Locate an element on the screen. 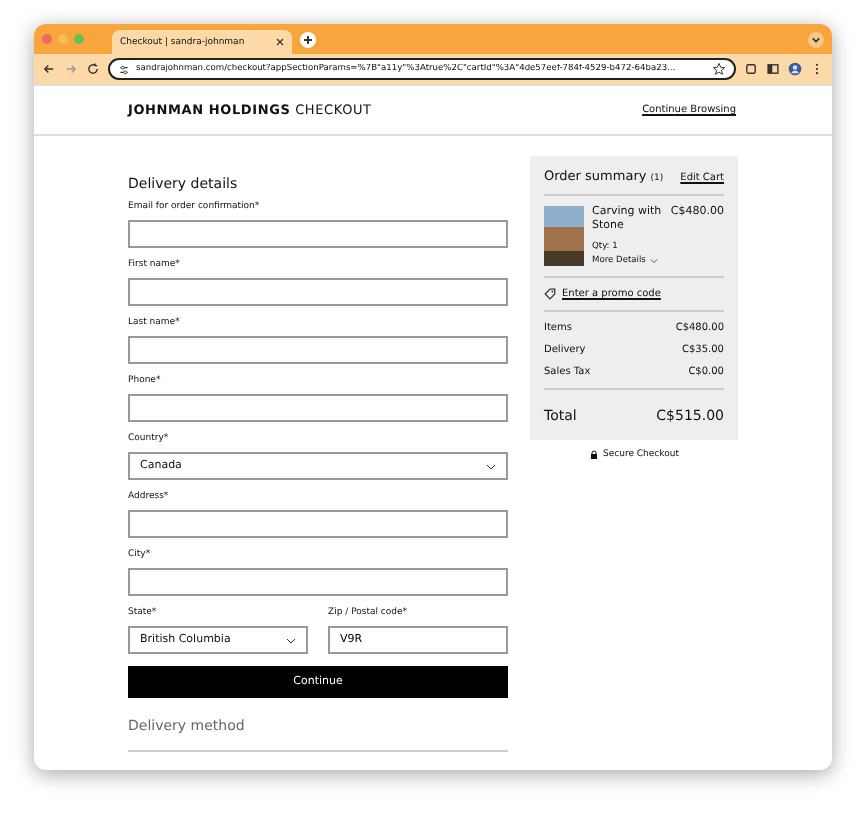  back-icon is located at coordinates (49, 69).